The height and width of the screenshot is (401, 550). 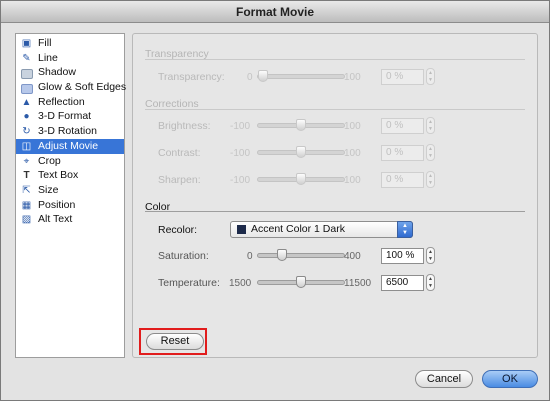 What do you see at coordinates (444, 379) in the screenshot?
I see `cancel-button: Cancel` at bounding box center [444, 379].